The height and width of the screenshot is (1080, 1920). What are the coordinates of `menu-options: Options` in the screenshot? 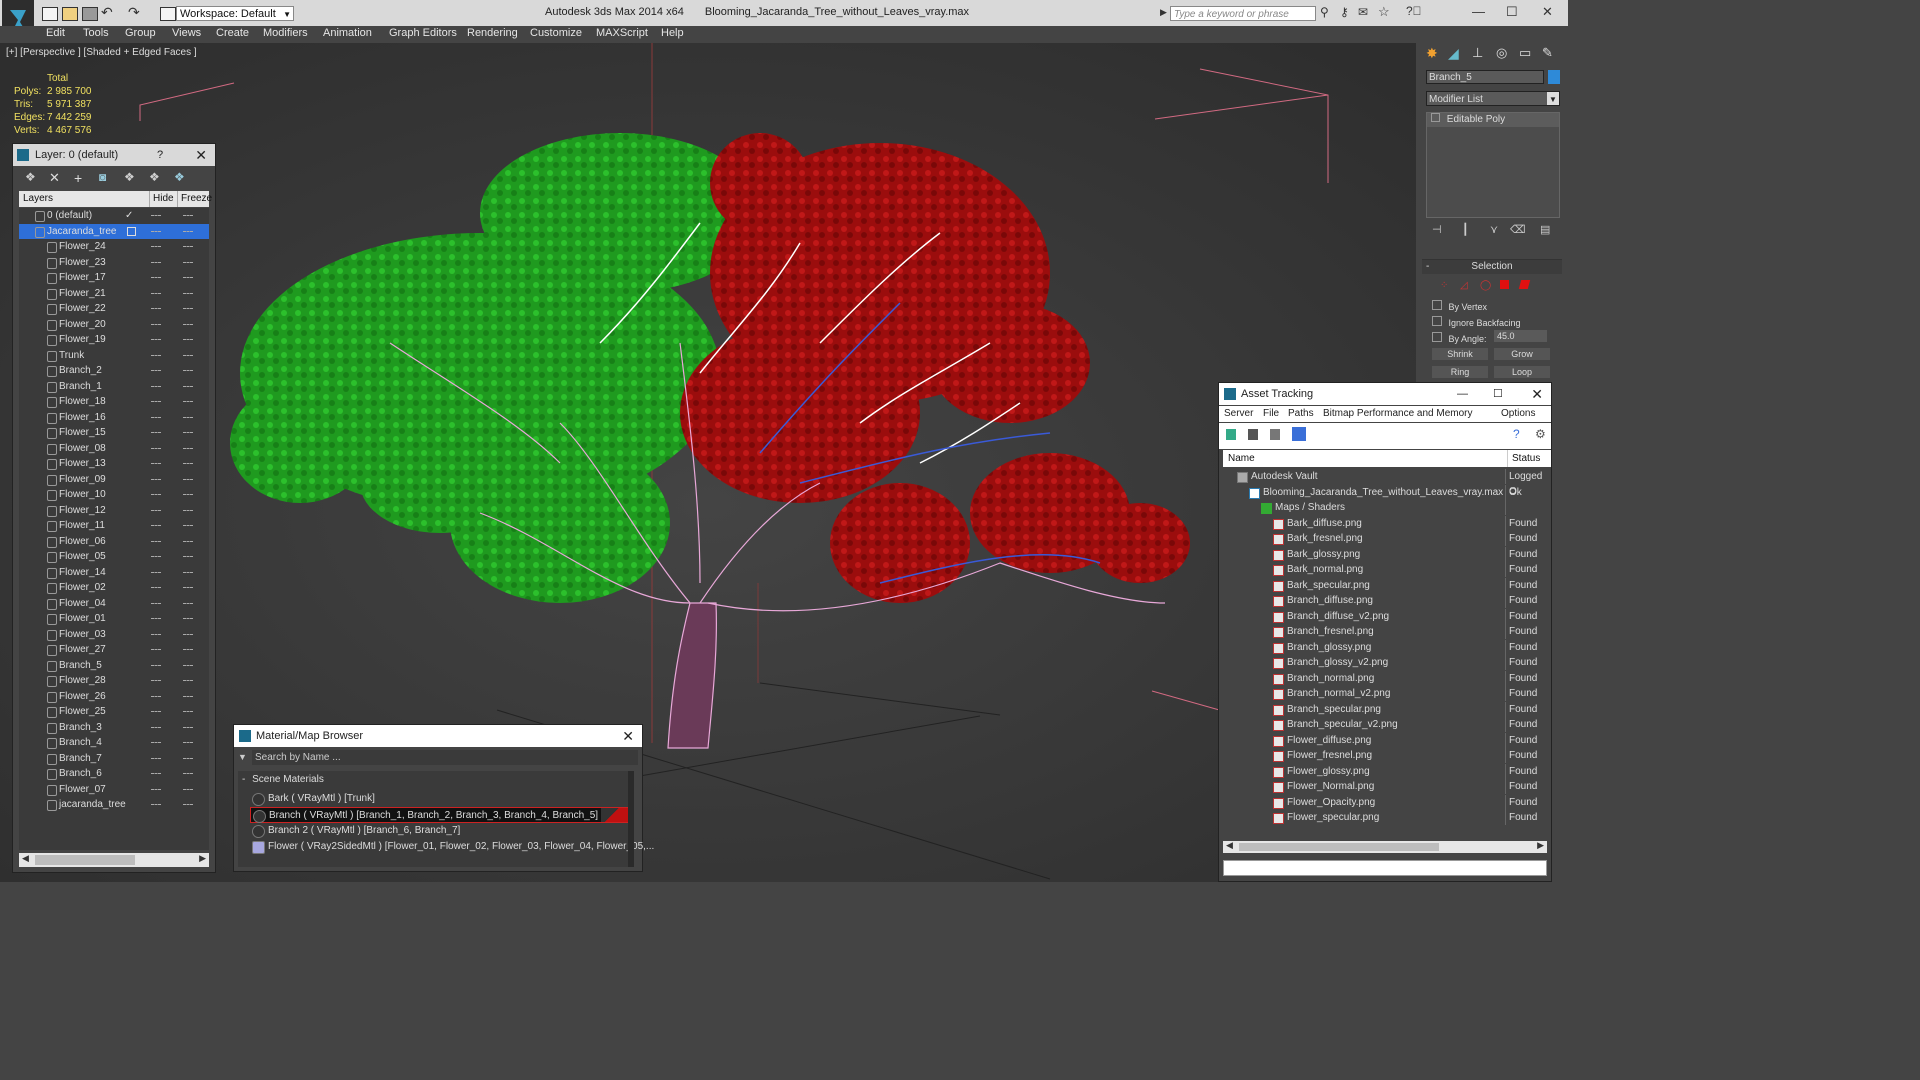 It's located at (1518, 414).